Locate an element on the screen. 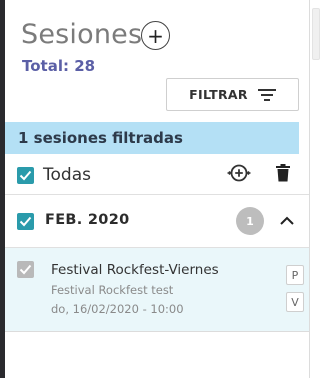  add-to-button is located at coordinates (239, 173).